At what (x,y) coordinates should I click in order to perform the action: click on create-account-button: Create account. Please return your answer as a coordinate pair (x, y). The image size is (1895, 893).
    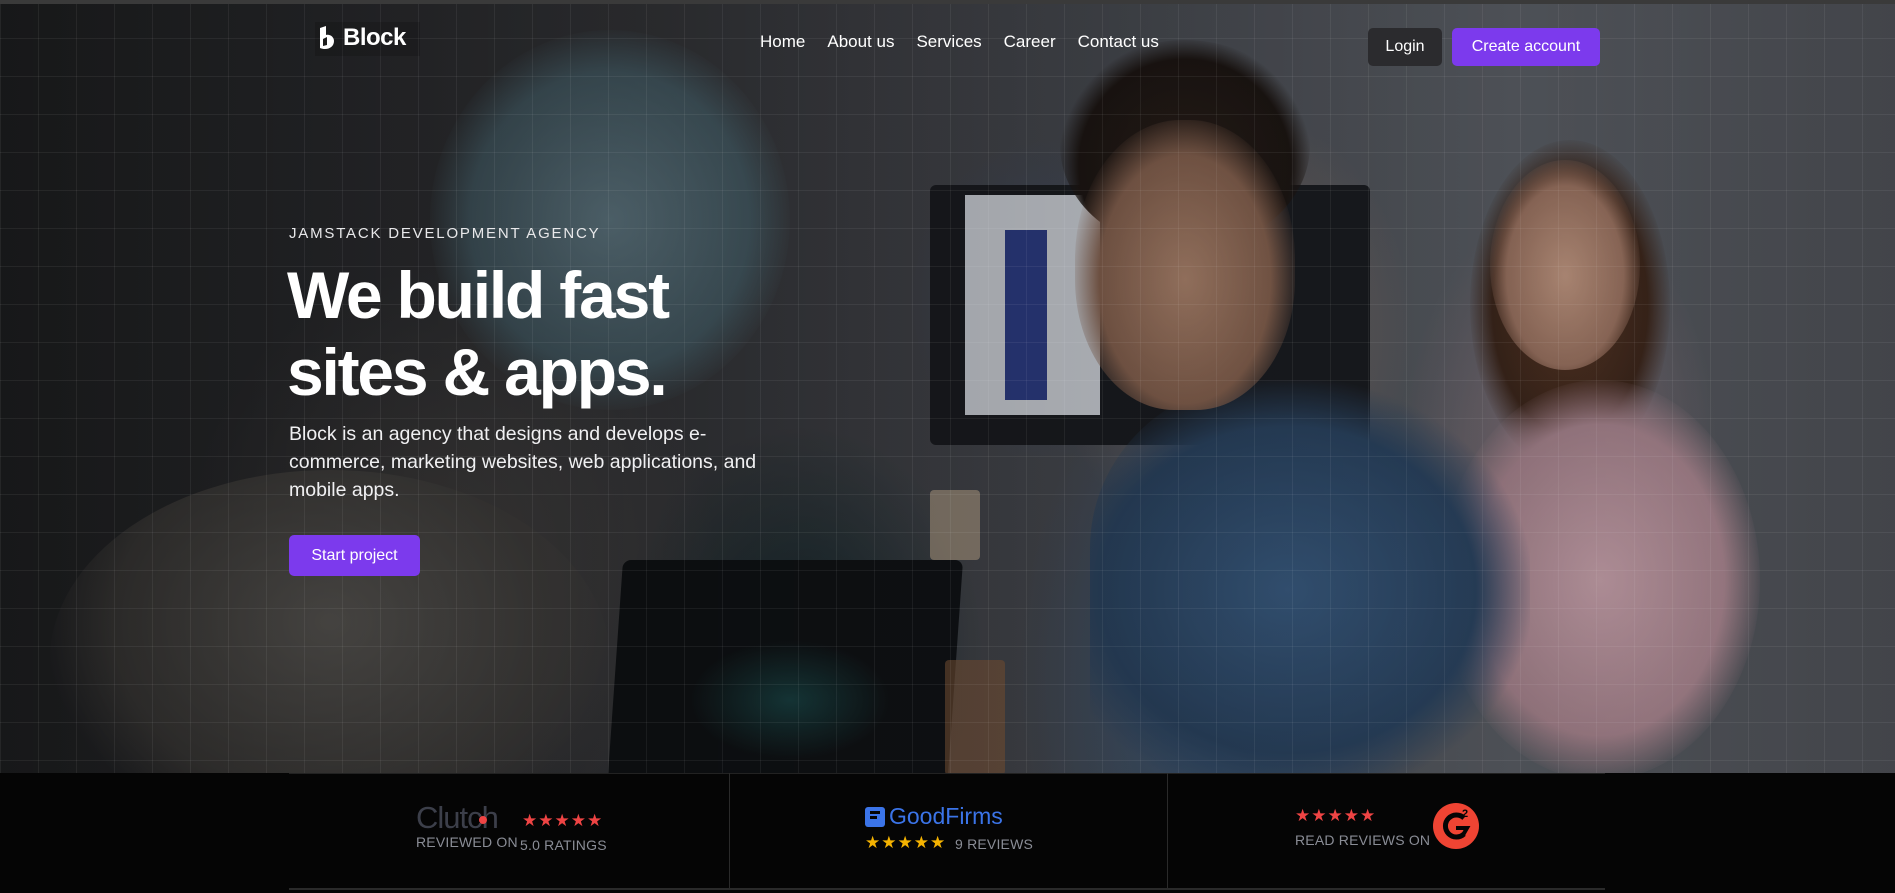
    Looking at the image, I should click on (1526, 47).